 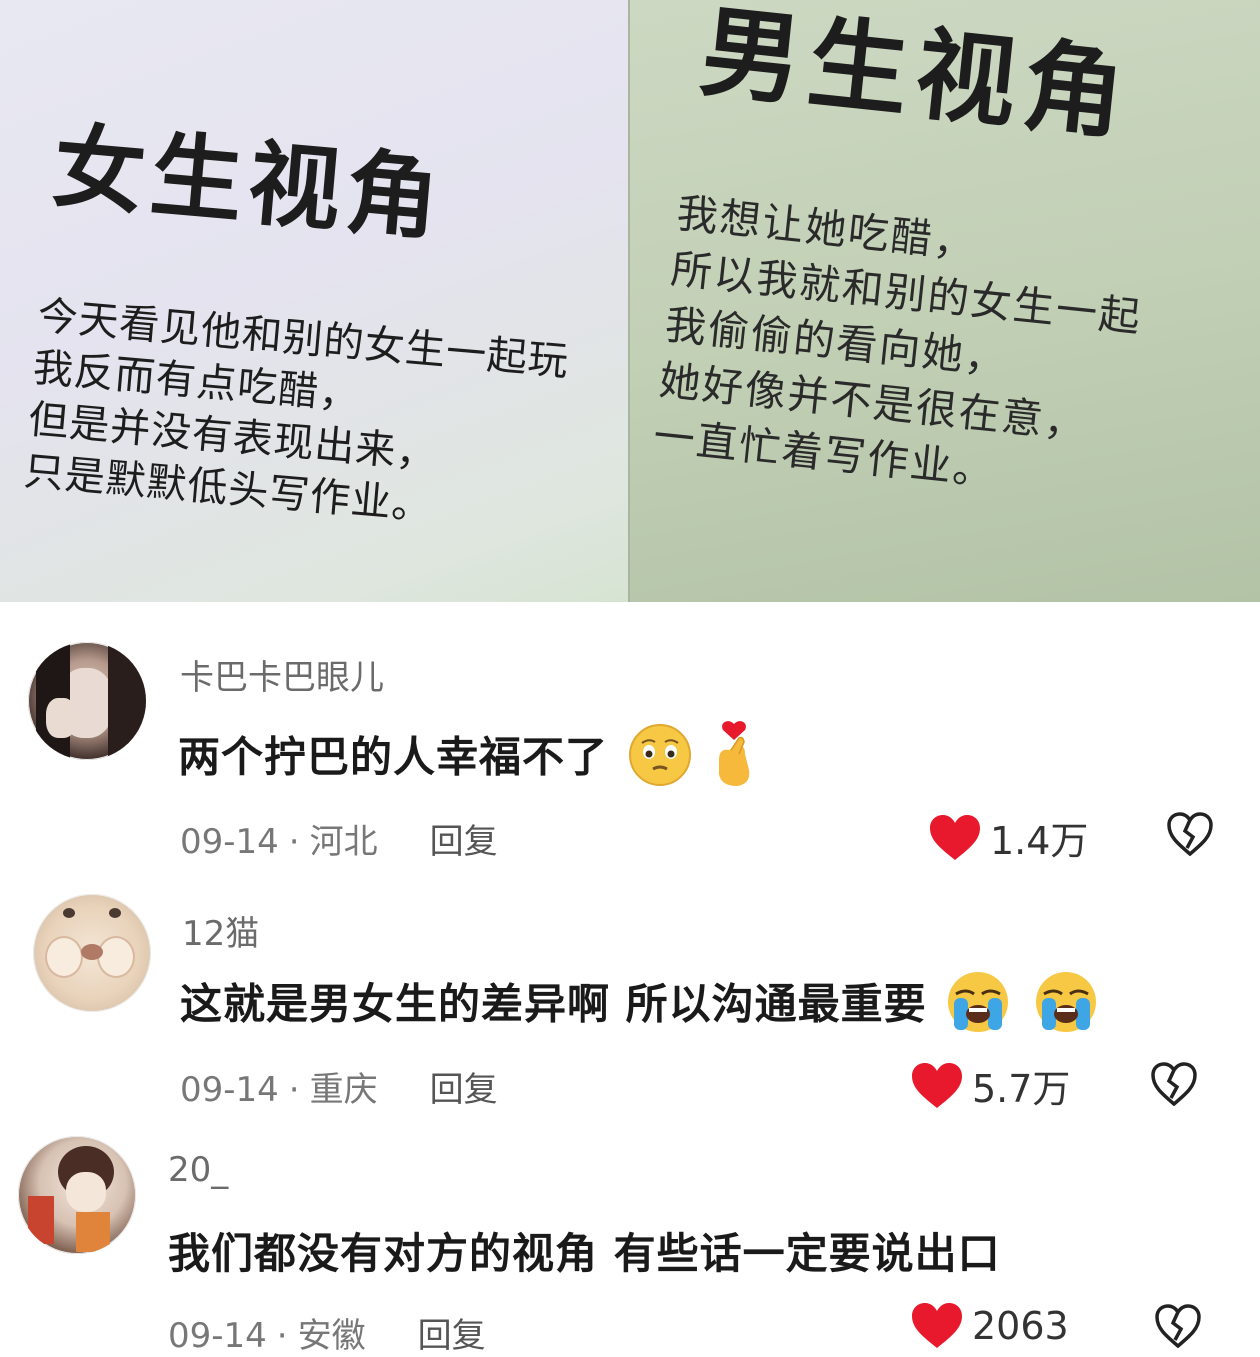 What do you see at coordinates (393, 757) in the screenshot?
I see `comment-text-body: 两个拧巴的人幸福不了` at bounding box center [393, 757].